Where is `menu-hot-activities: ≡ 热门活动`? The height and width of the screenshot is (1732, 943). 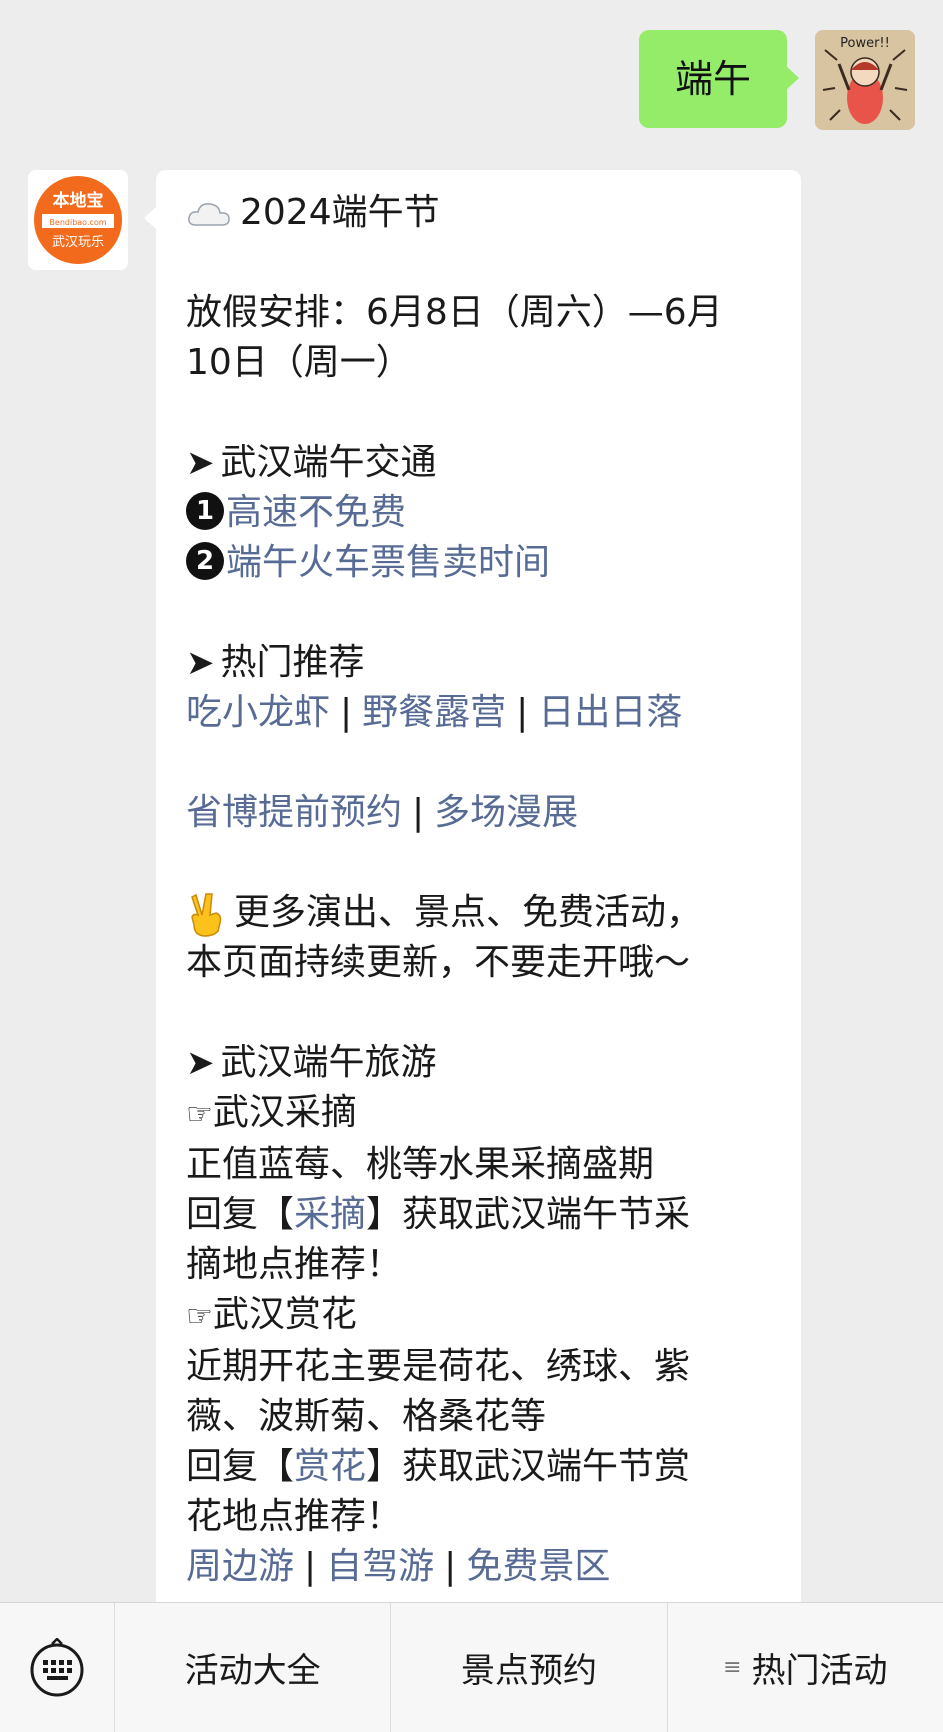 menu-hot-activities: ≡ 热门活动 is located at coordinates (805, 1667).